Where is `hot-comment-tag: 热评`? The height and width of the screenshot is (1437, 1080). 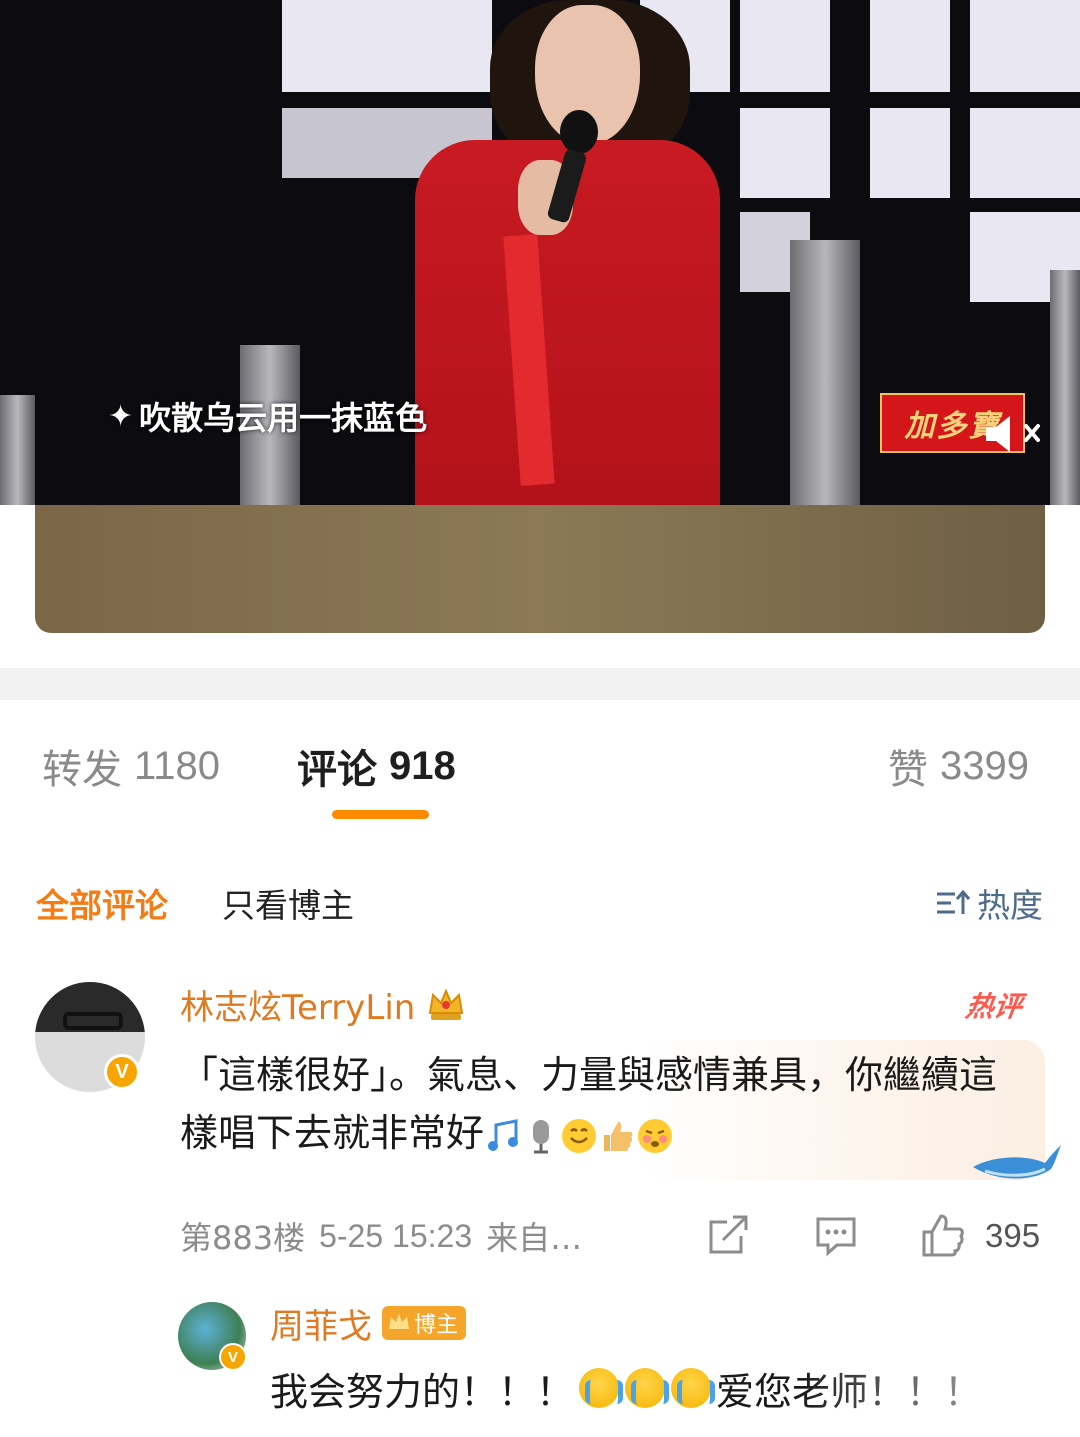 hot-comment-tag: 热评 is located at coordinates (994, 1006).